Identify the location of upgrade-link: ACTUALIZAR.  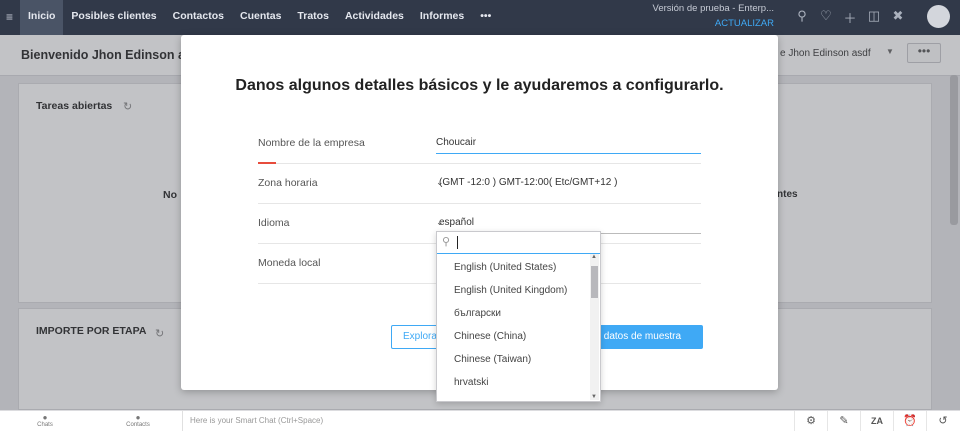
(707, 23).